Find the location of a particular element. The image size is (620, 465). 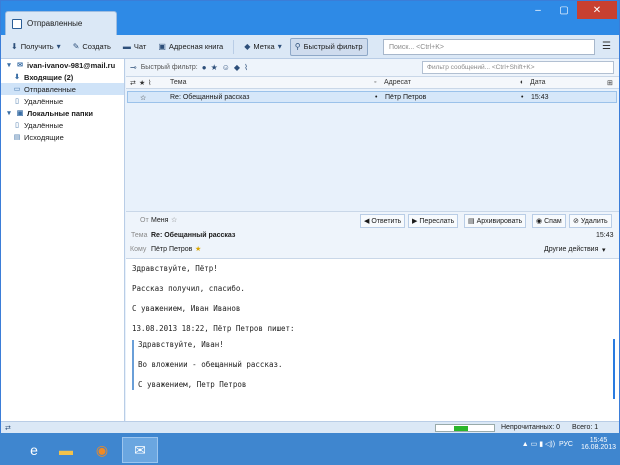

folder-account: ▾ ✉ ivan-ivanov-981@mail.ru is located at coordinates (62, 65).